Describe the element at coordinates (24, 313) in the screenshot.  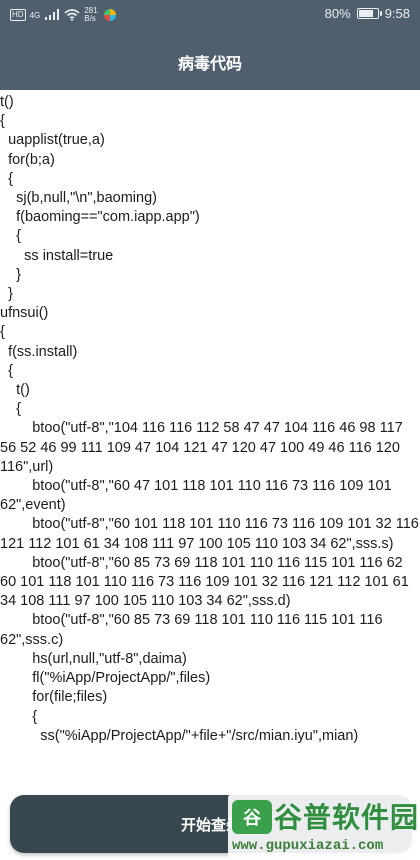
I see `code-line: ufnsui()` at that location.